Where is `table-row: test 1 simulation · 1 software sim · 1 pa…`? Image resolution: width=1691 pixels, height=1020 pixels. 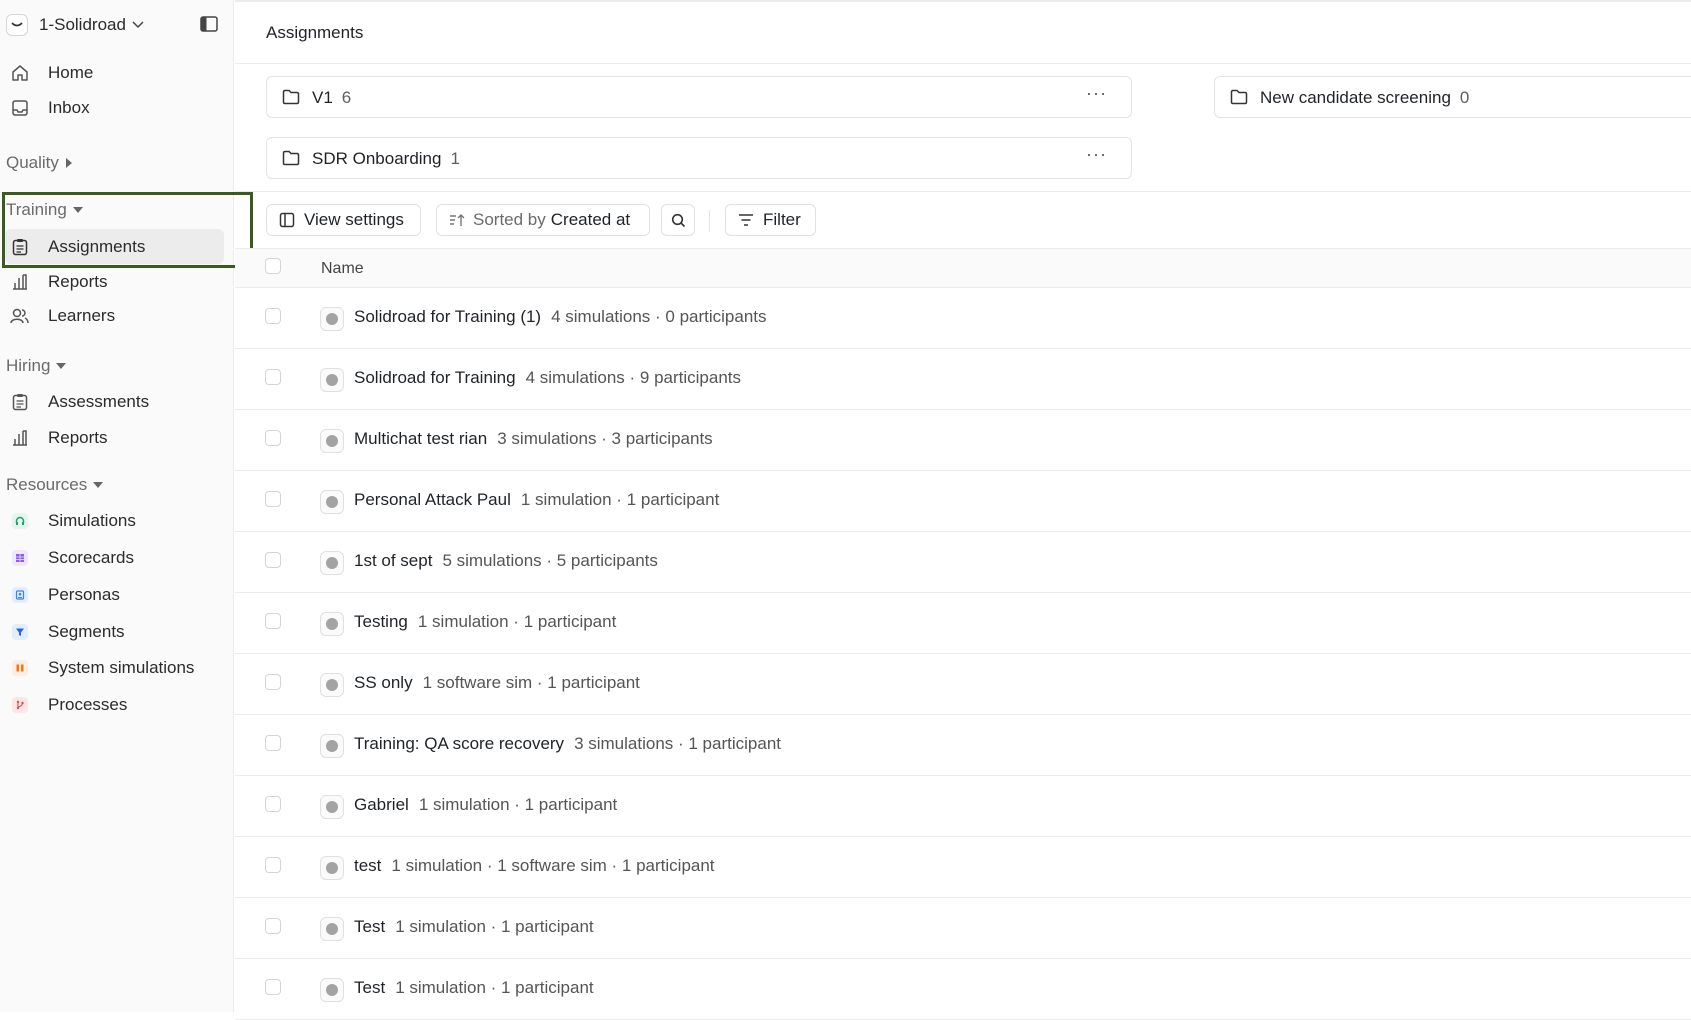 table-row: test 1 simulation · 1 software sim · 1 pa… is located at coordinates (963, 867).